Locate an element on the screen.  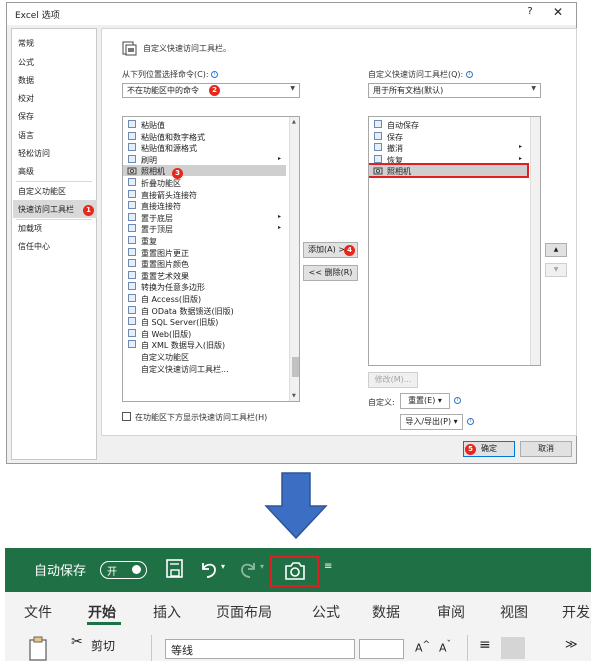
scroll-up-icon: ▲ is located at coordinates (294, 122).